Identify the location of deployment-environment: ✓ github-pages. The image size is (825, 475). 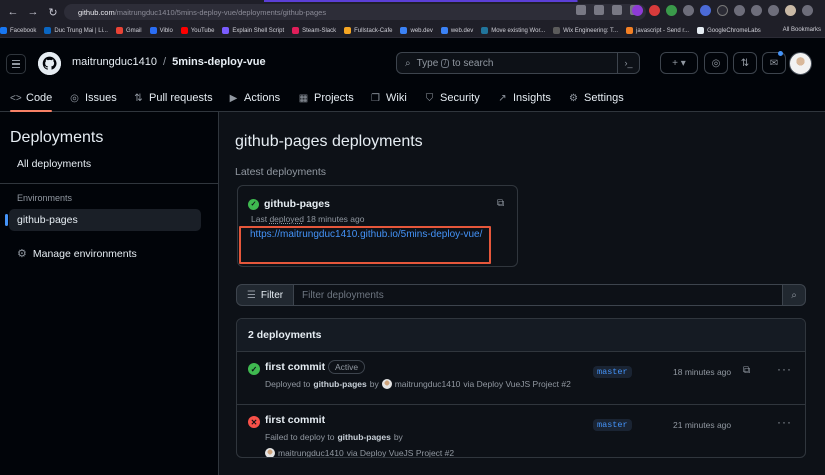
(289, 204).